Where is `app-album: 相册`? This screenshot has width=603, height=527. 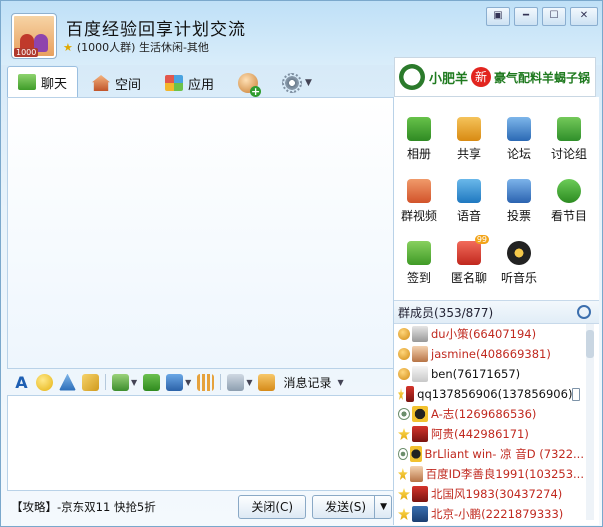
app-album: 相册 is located at coordinates (419, 143).